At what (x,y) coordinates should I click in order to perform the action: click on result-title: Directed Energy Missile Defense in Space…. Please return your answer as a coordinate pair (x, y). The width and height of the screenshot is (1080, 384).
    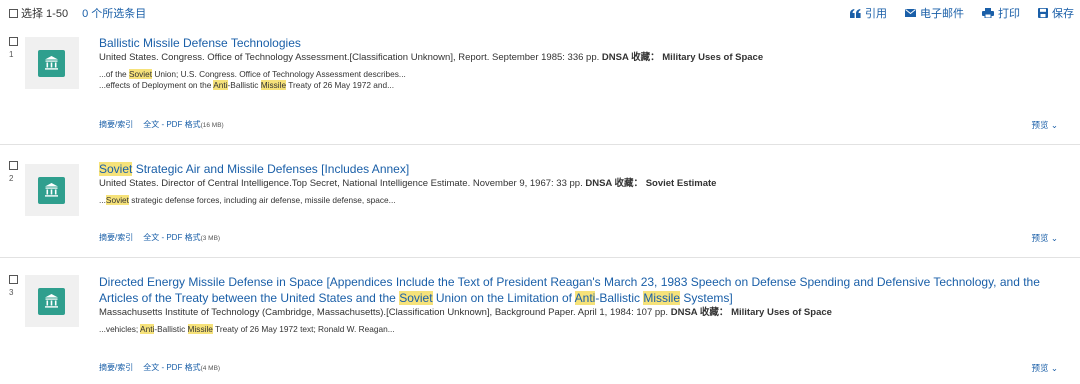
    Looking at the image, I should click on (583, 290).